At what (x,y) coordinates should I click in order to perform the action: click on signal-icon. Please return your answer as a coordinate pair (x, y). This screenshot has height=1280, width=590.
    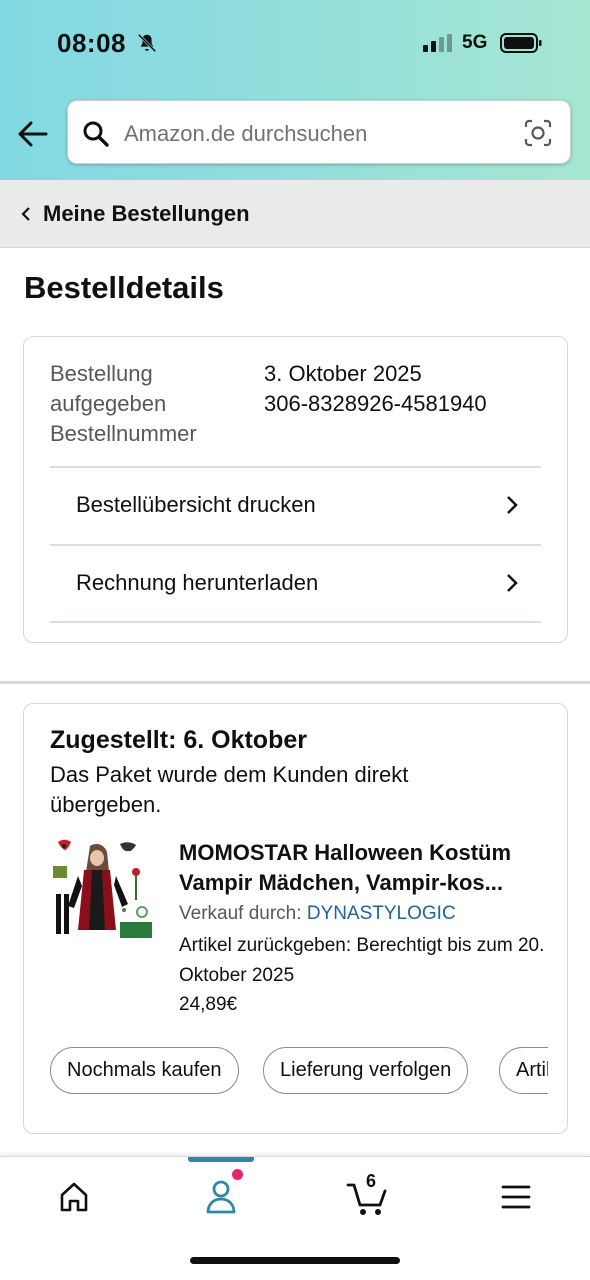
    Looking at the image, I should click on (437, 43).